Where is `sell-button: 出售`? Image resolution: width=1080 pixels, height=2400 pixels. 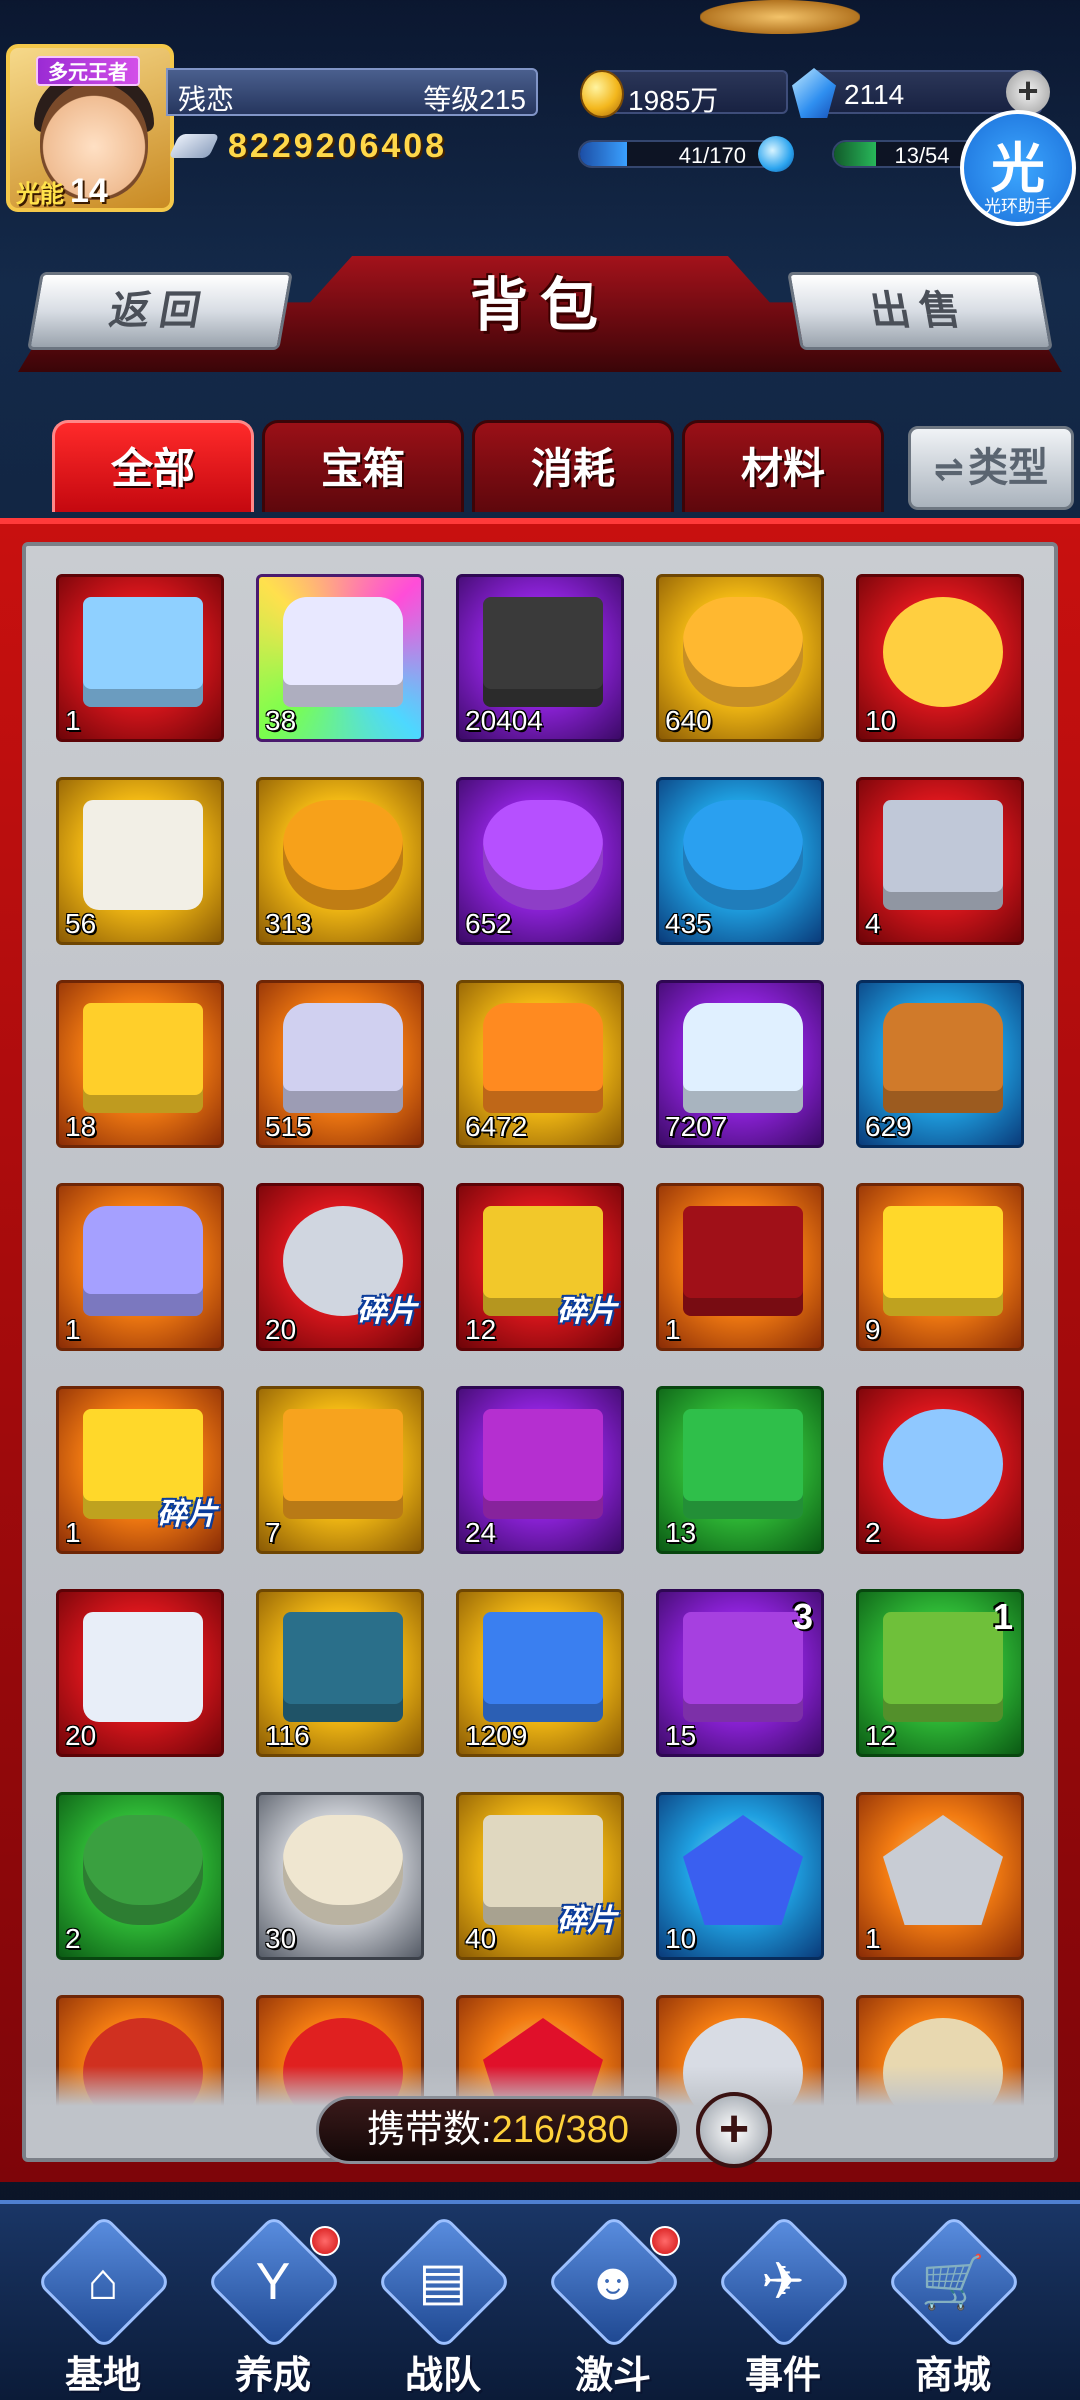
sell-button: 出售 is located at coordinates (920, 311).